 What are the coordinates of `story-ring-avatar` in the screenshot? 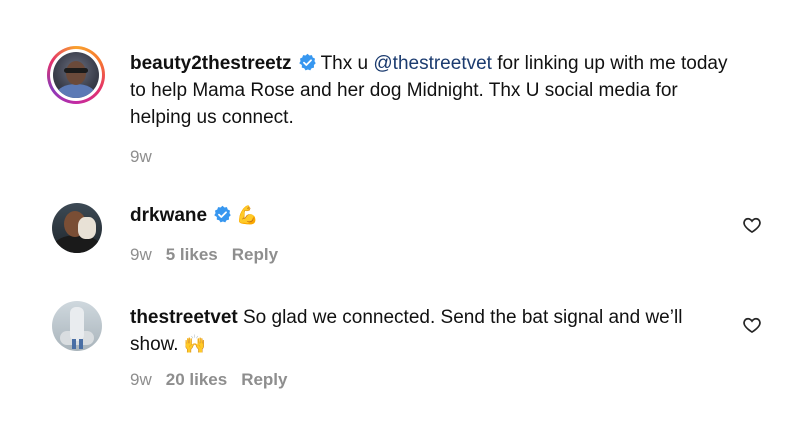 It's located at (76, 75).